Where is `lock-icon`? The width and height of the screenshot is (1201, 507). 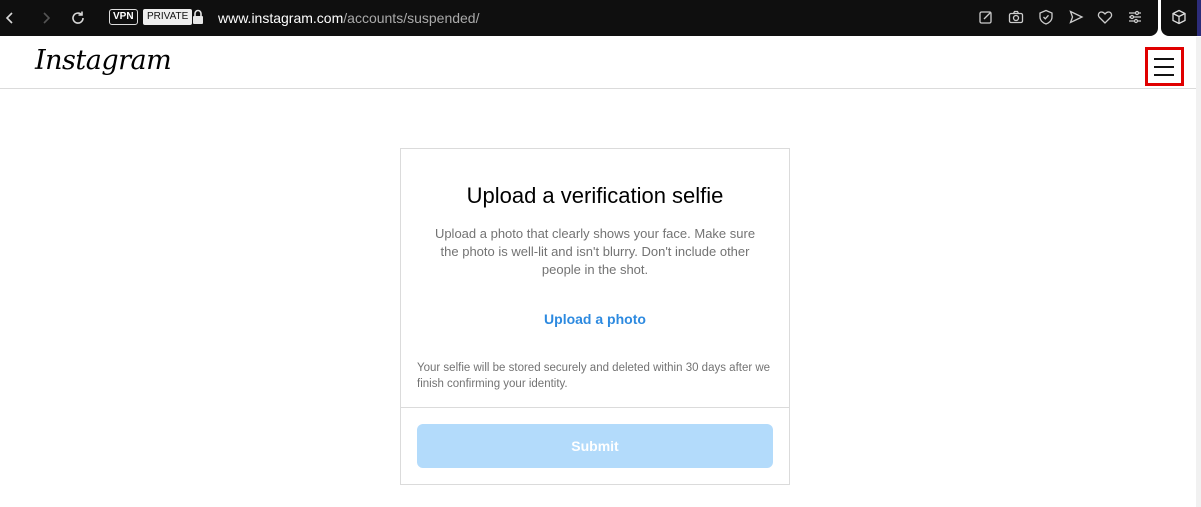
lock-icon is located at coordinates (198, 17).